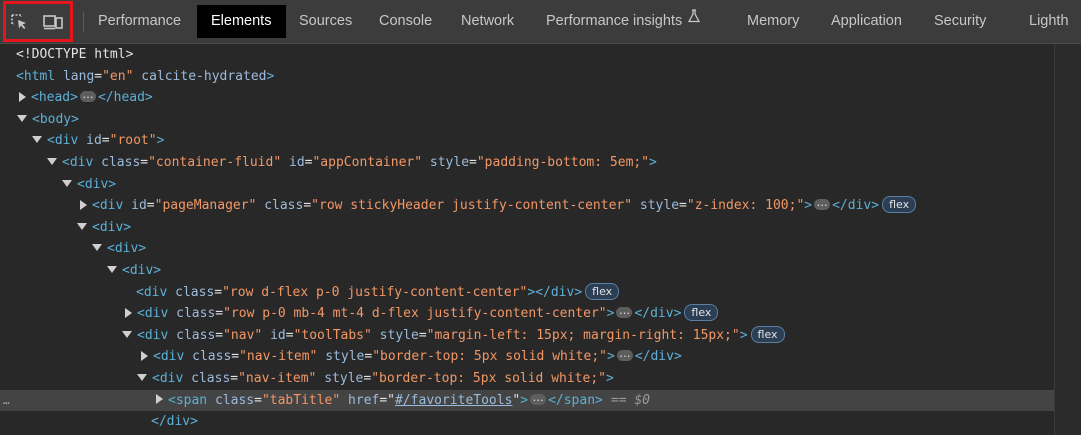 The image size is (1081, 435). What do you see at coordinates (773, 21) in the screenshot?
I see `tab-memory: Memory` at bounding box center [773, 21].